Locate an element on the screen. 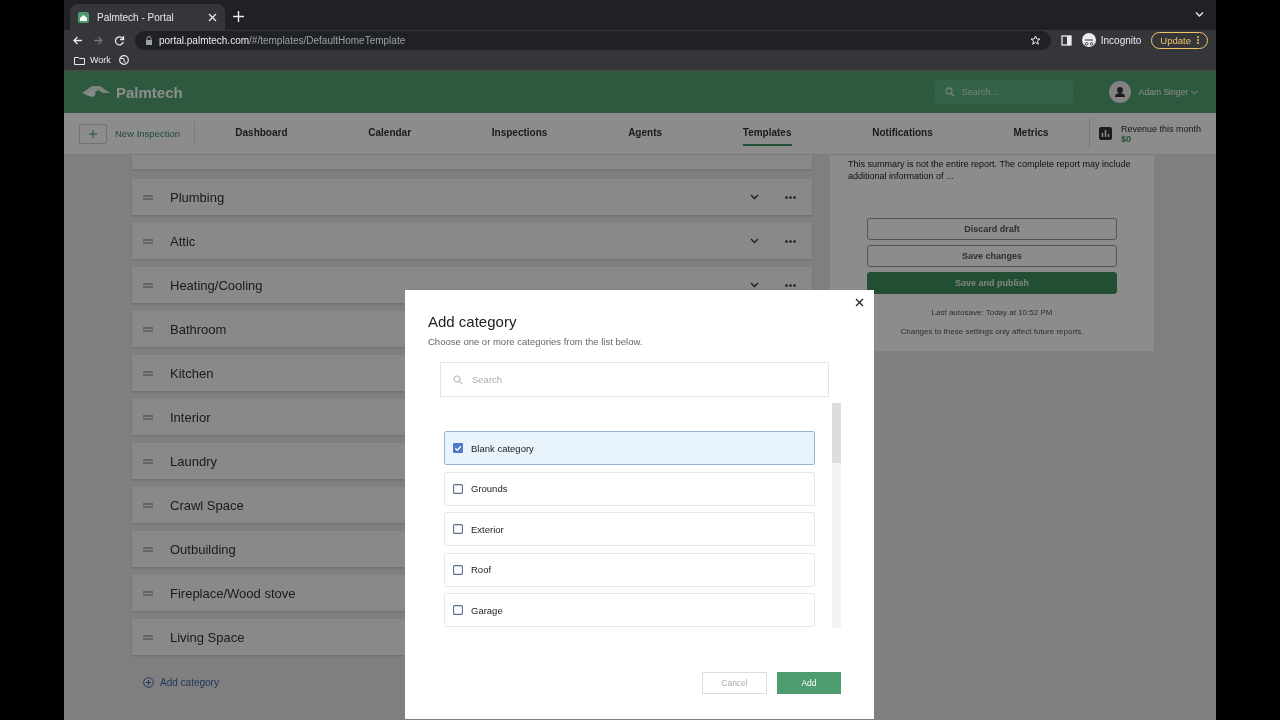 This screenshot has width=1280, height=720. publish-button: Save and publish is located at coordinates (992, 283).